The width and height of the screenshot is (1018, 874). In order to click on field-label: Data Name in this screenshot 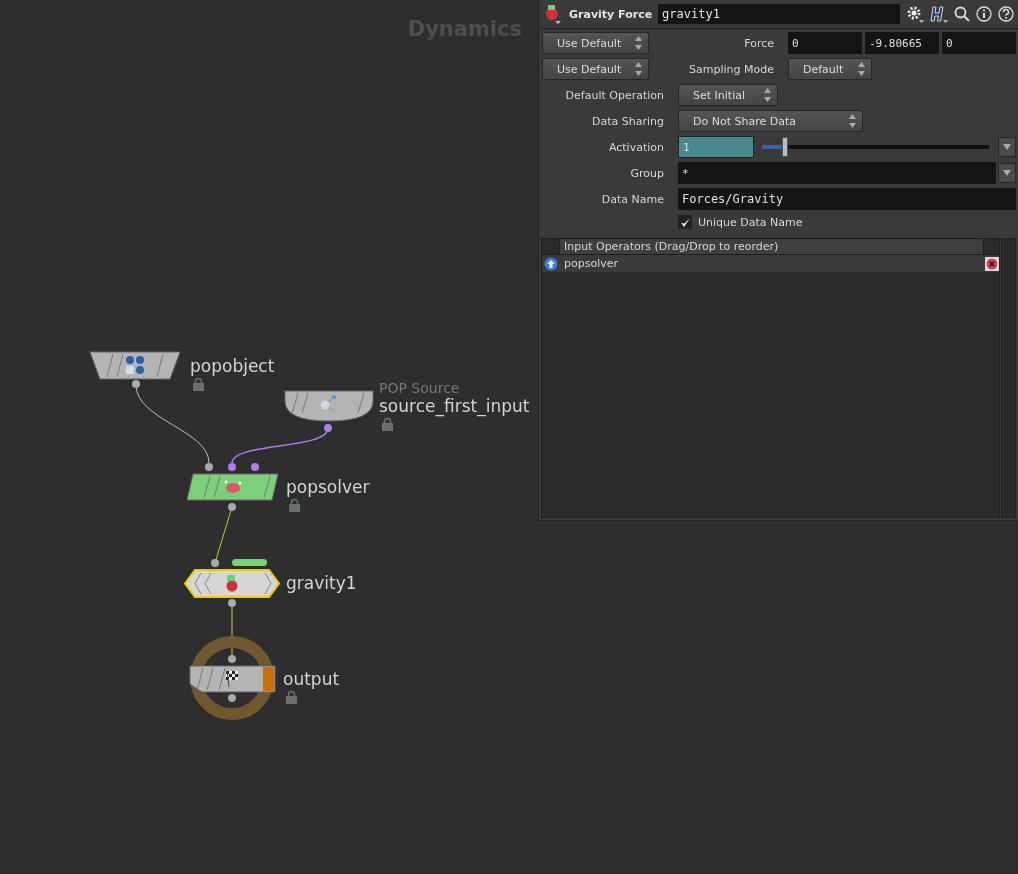, I will do `click(632, 199)`.